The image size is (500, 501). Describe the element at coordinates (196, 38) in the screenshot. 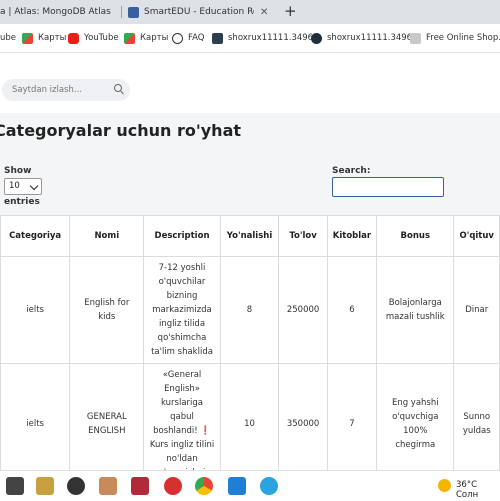

I see `bookmark-label: FAQ` at that location.